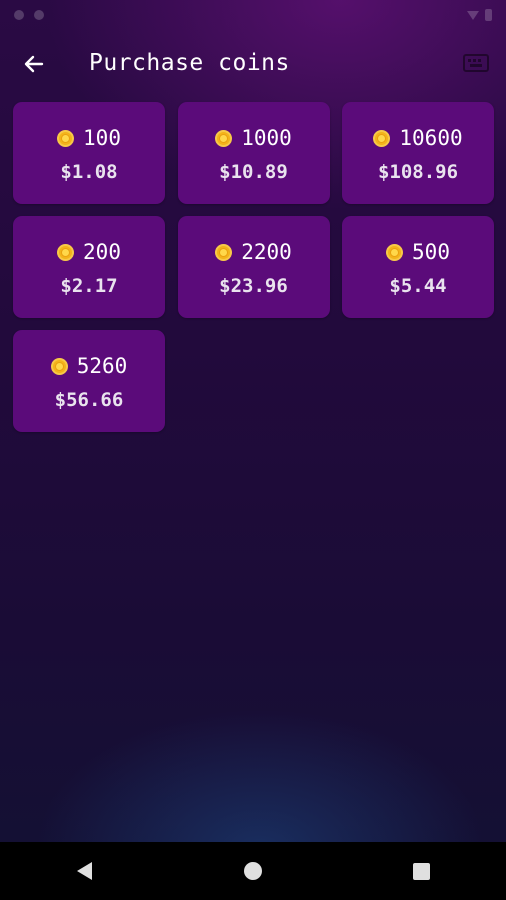 The image size is (506, 900). What do you see at coordinates (431, 138) in the screenshot?
I see `coin-amount: 10600` at bounding box center [431, 138].